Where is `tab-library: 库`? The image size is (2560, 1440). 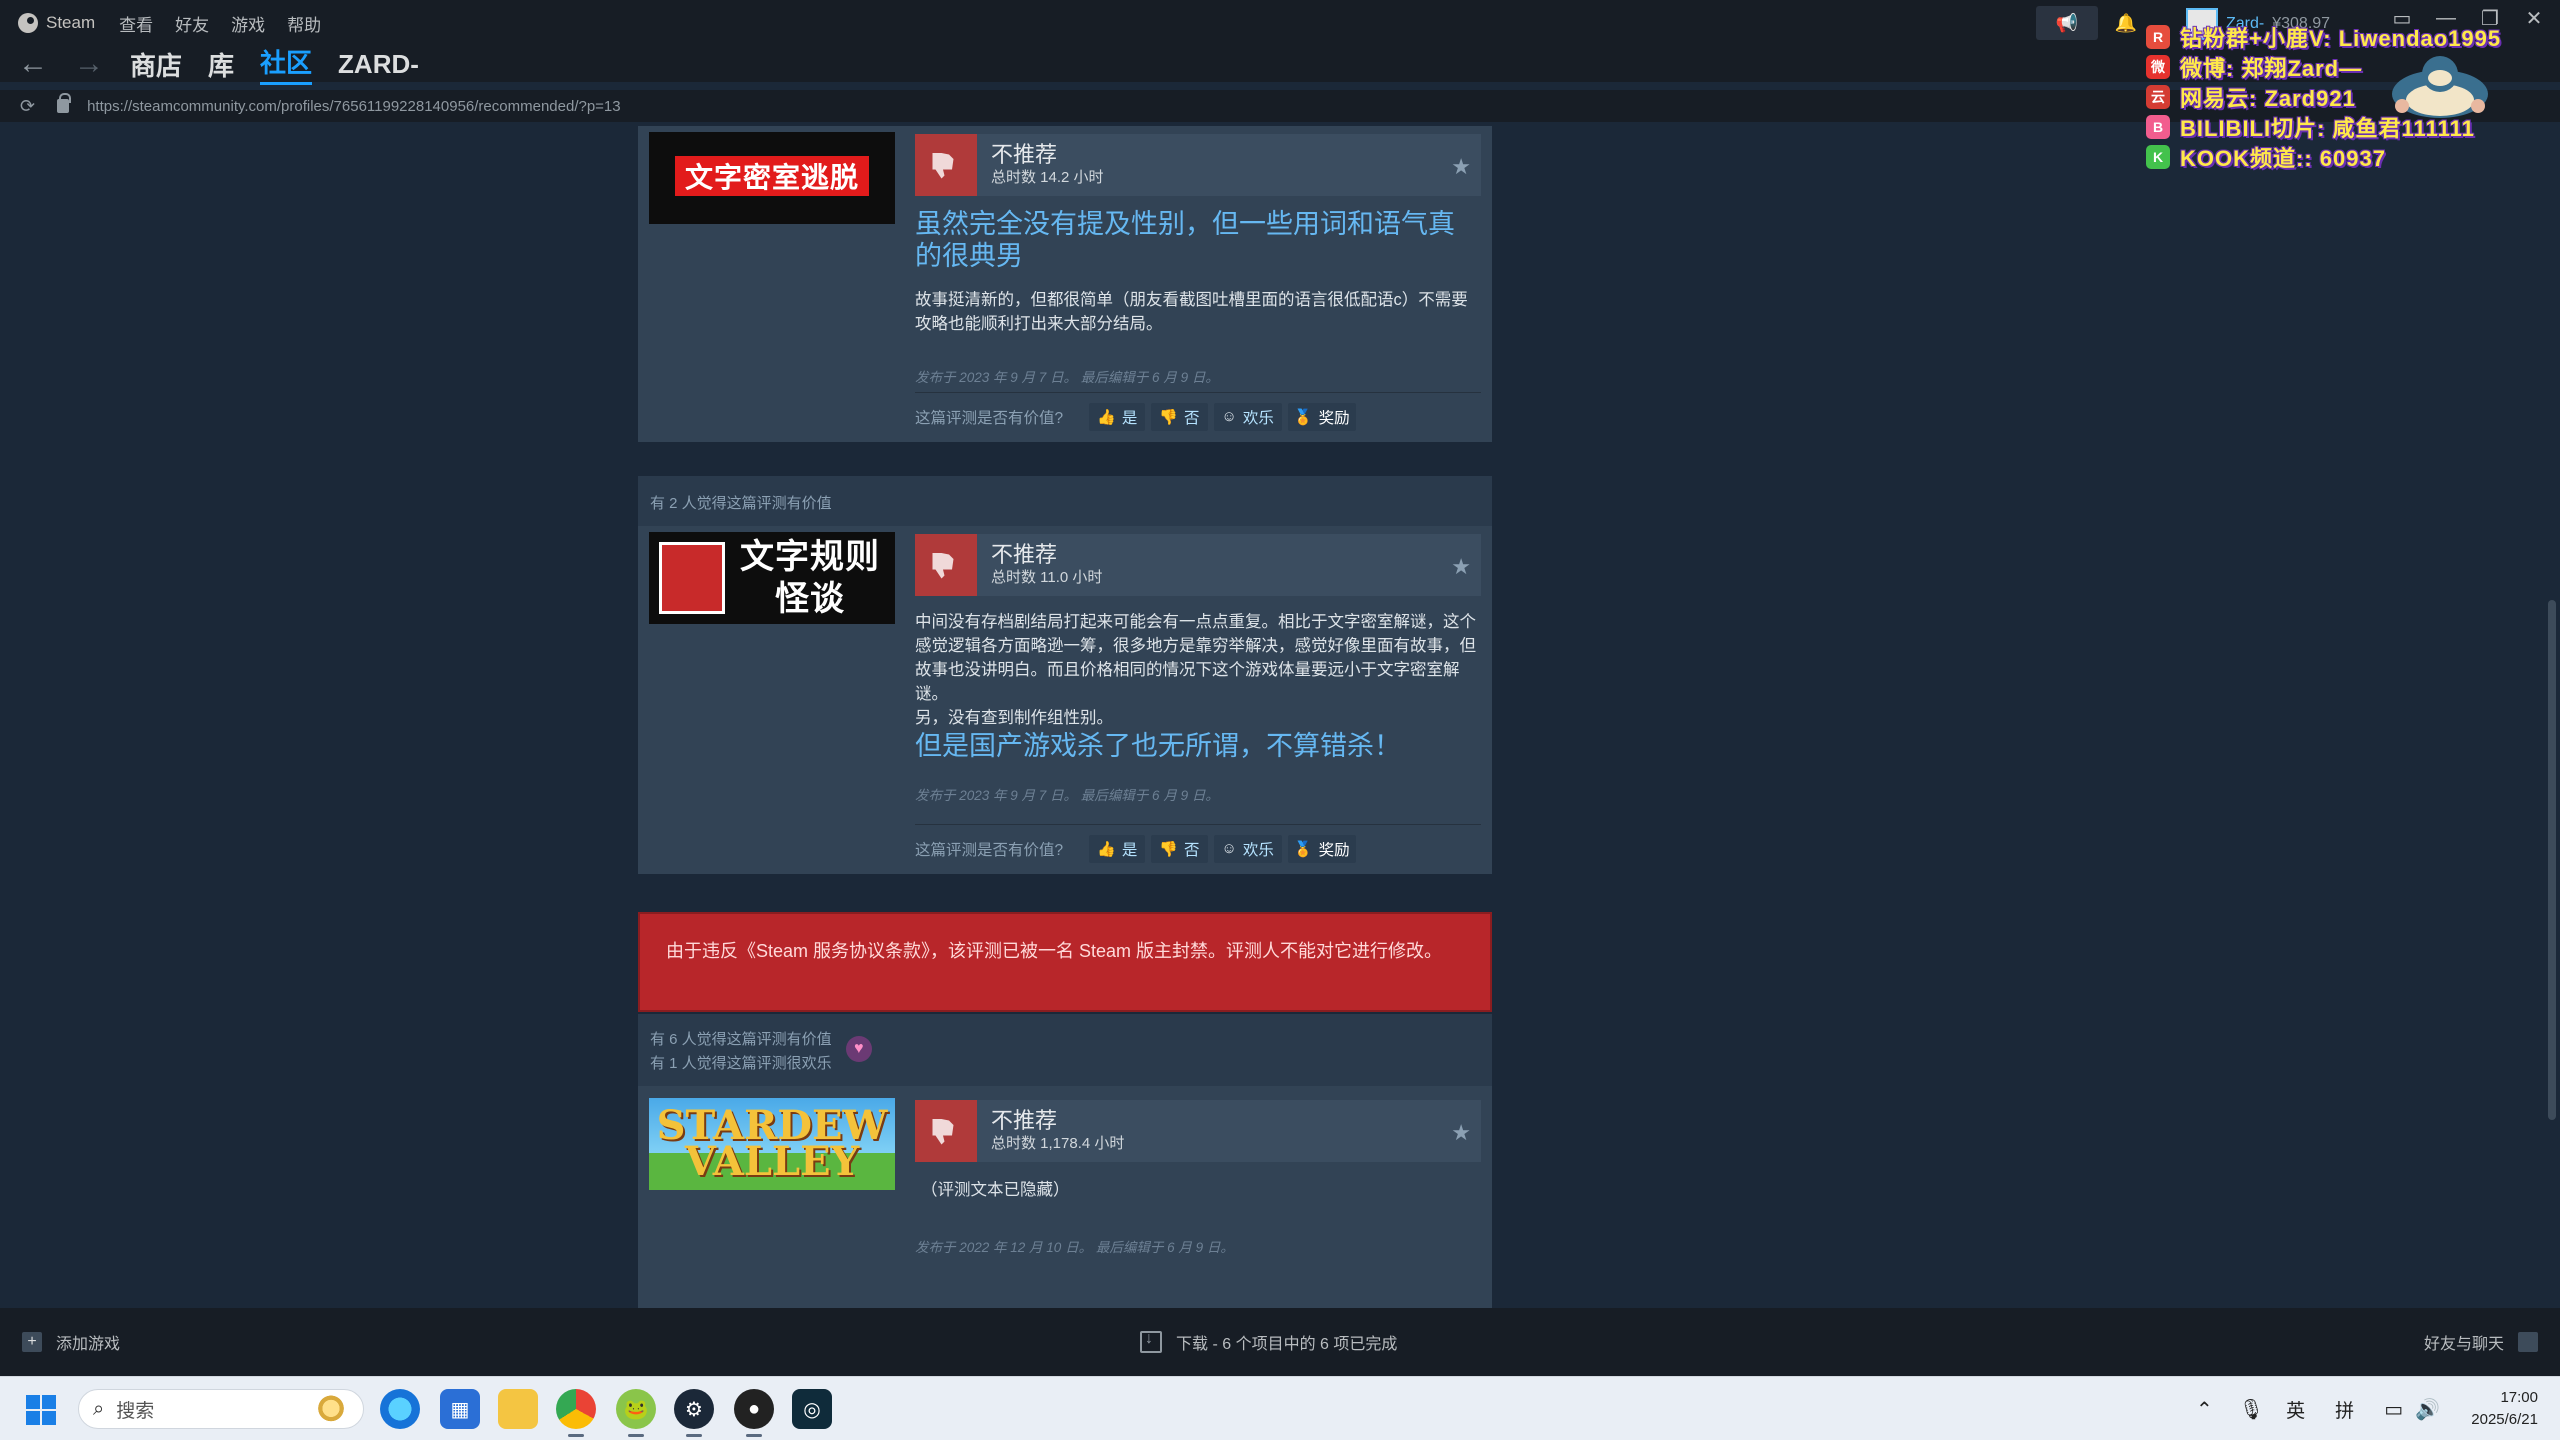 tab-library: 库 is located at coordinates (221, 64).